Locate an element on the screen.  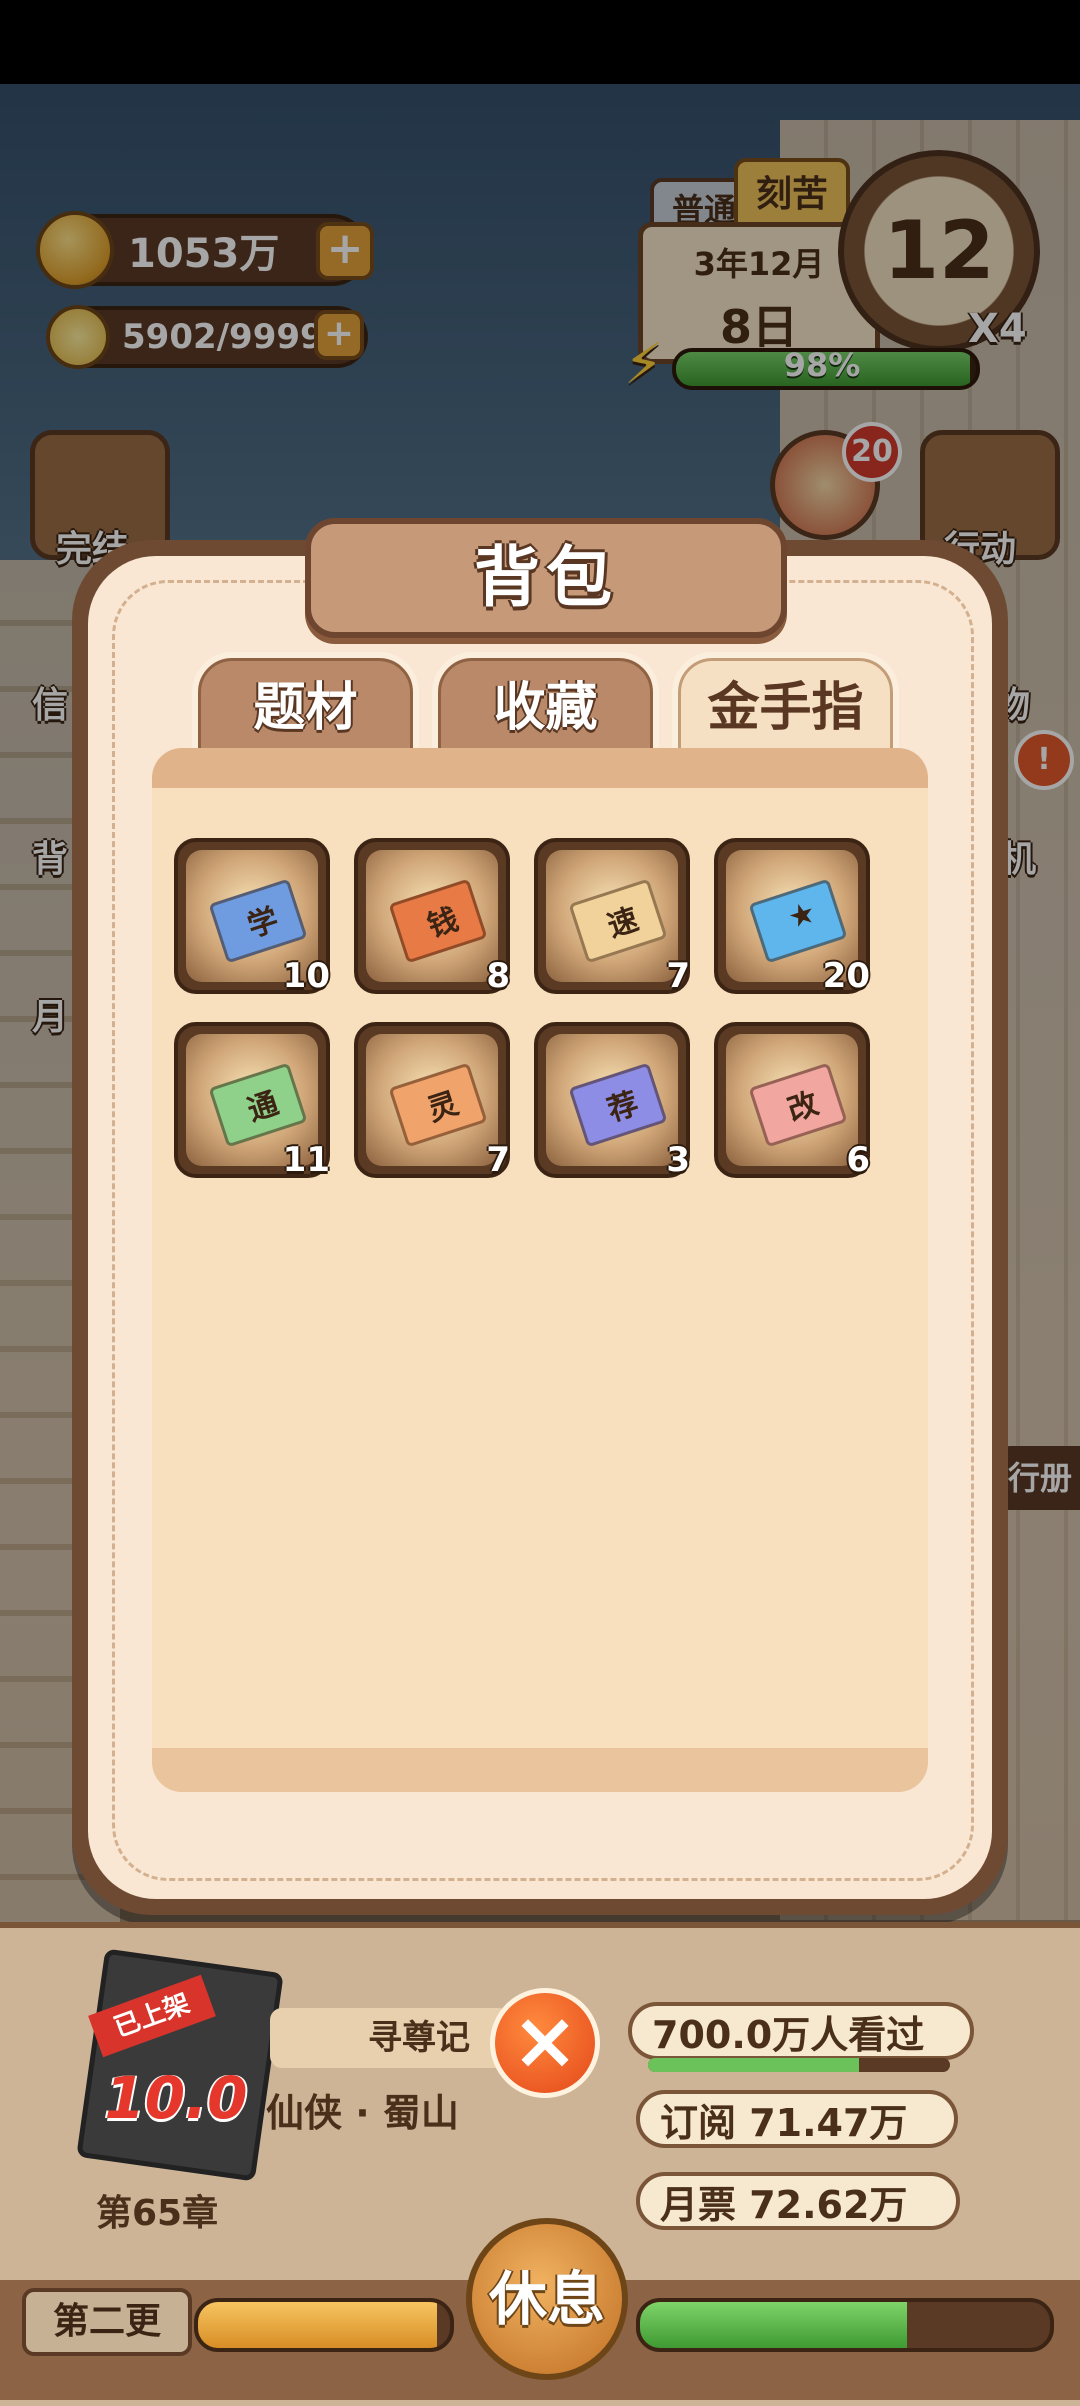
item-frame: 钱 is located at coordinates (432, 916).